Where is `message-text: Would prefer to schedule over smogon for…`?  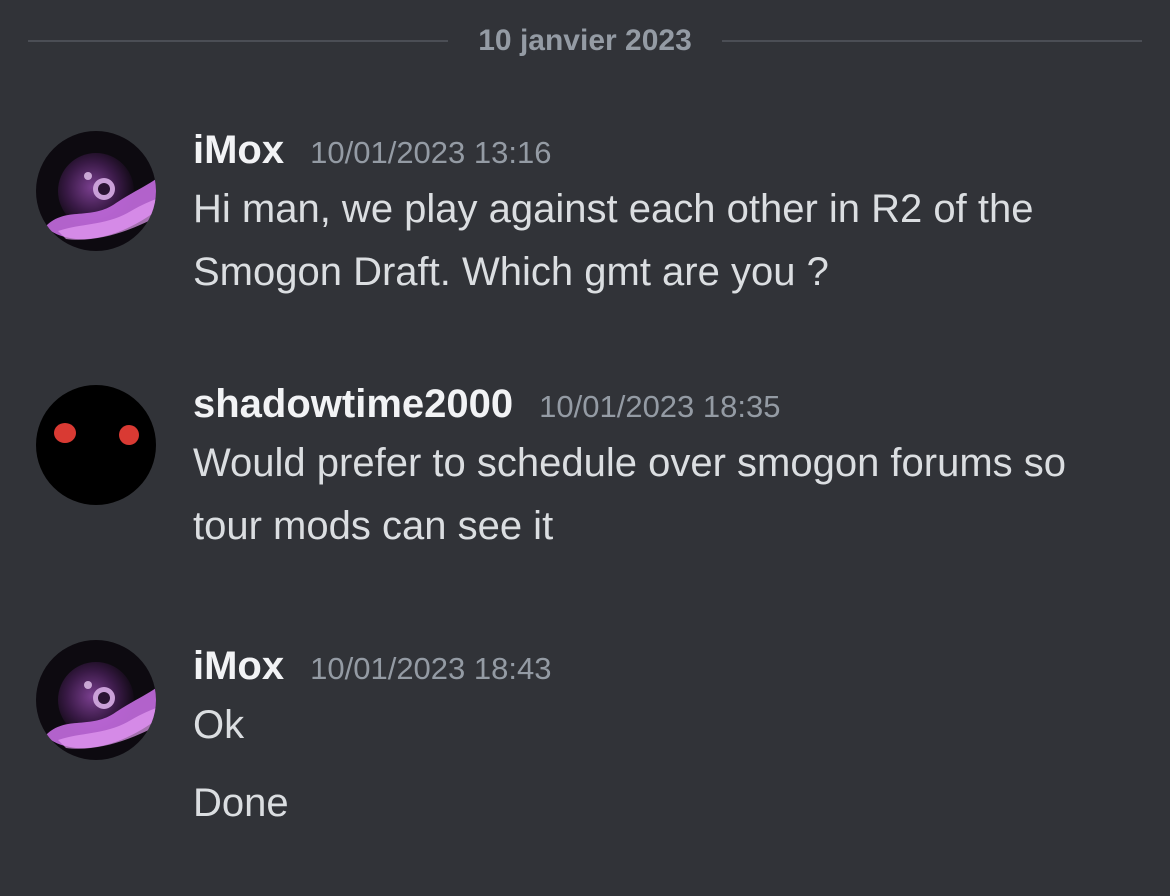 message-text: Would prefer to schedule over smogon for… is located at coordinates (630, 494).